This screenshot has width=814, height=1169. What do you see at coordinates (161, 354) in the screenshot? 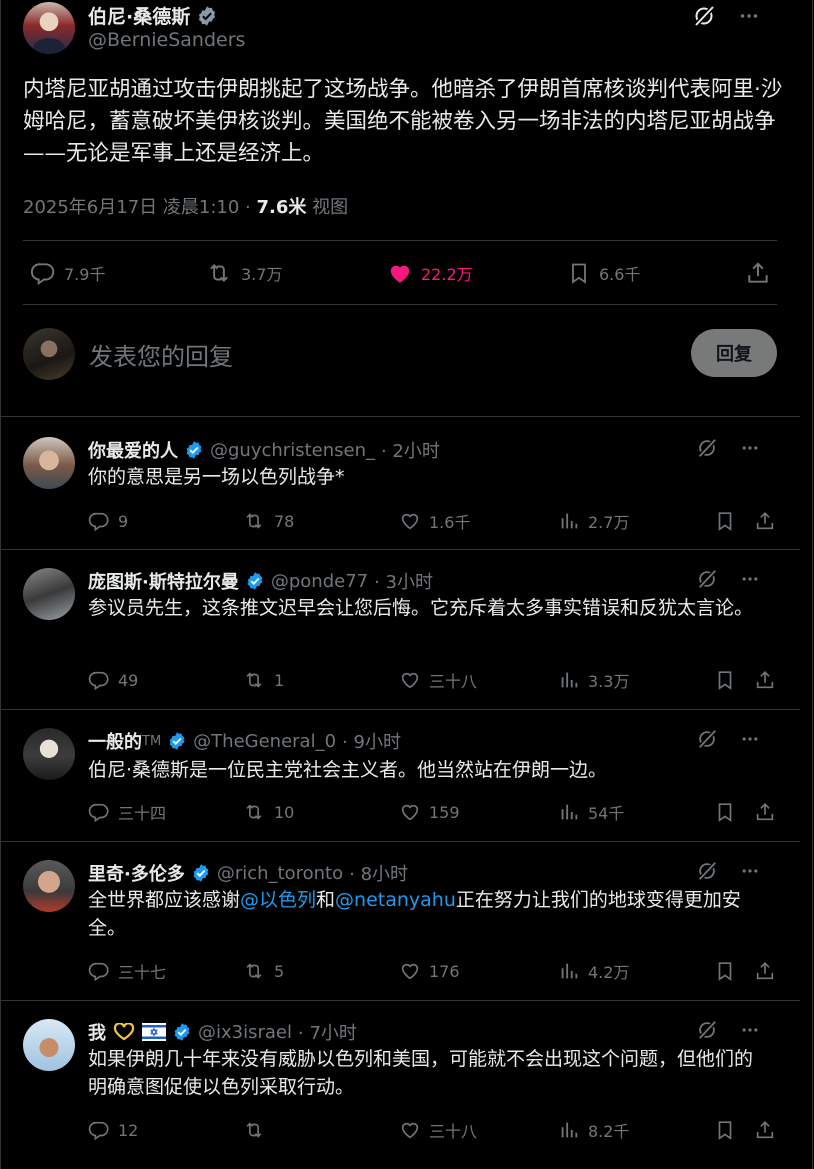
I see `reply-input: 发表您的回复` at bounding box center [161, 354].